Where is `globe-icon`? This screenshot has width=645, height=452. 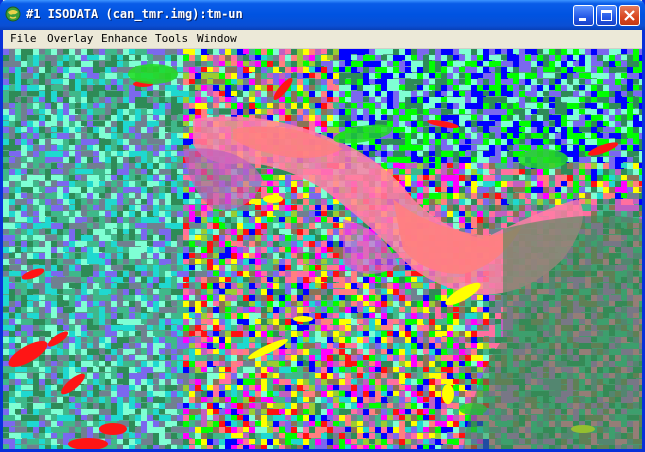 globe-icon is located at coordinates (13, 14).